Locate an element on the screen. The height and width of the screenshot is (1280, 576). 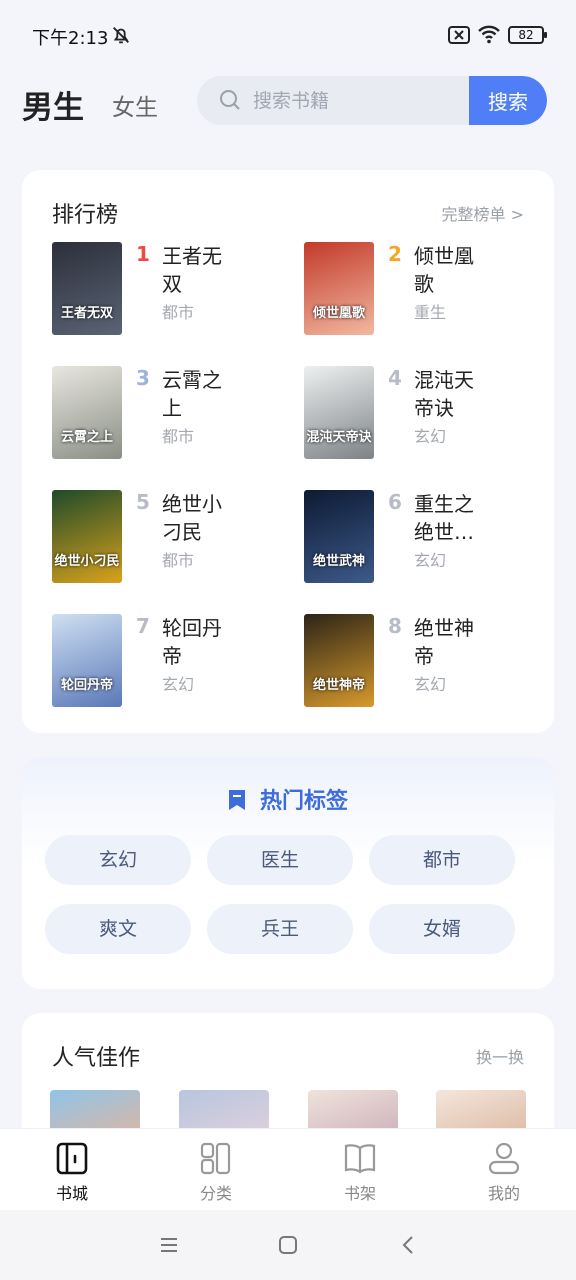
hot-tags-title: 热门标签 is located at coordinates (303, 801).